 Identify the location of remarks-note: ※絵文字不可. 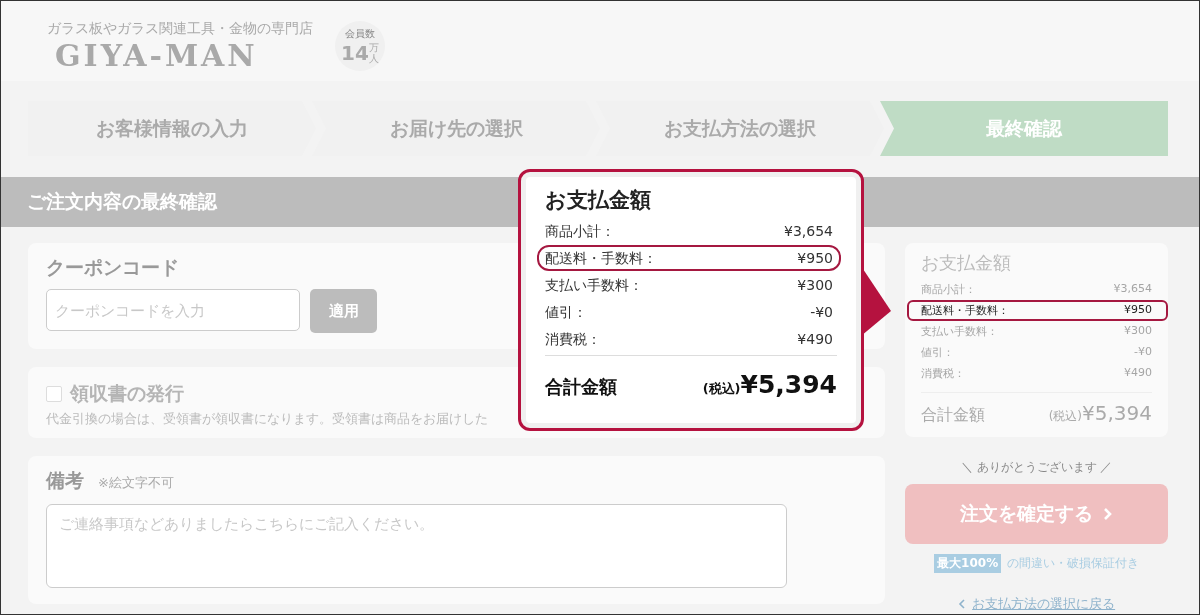
(136, 483).